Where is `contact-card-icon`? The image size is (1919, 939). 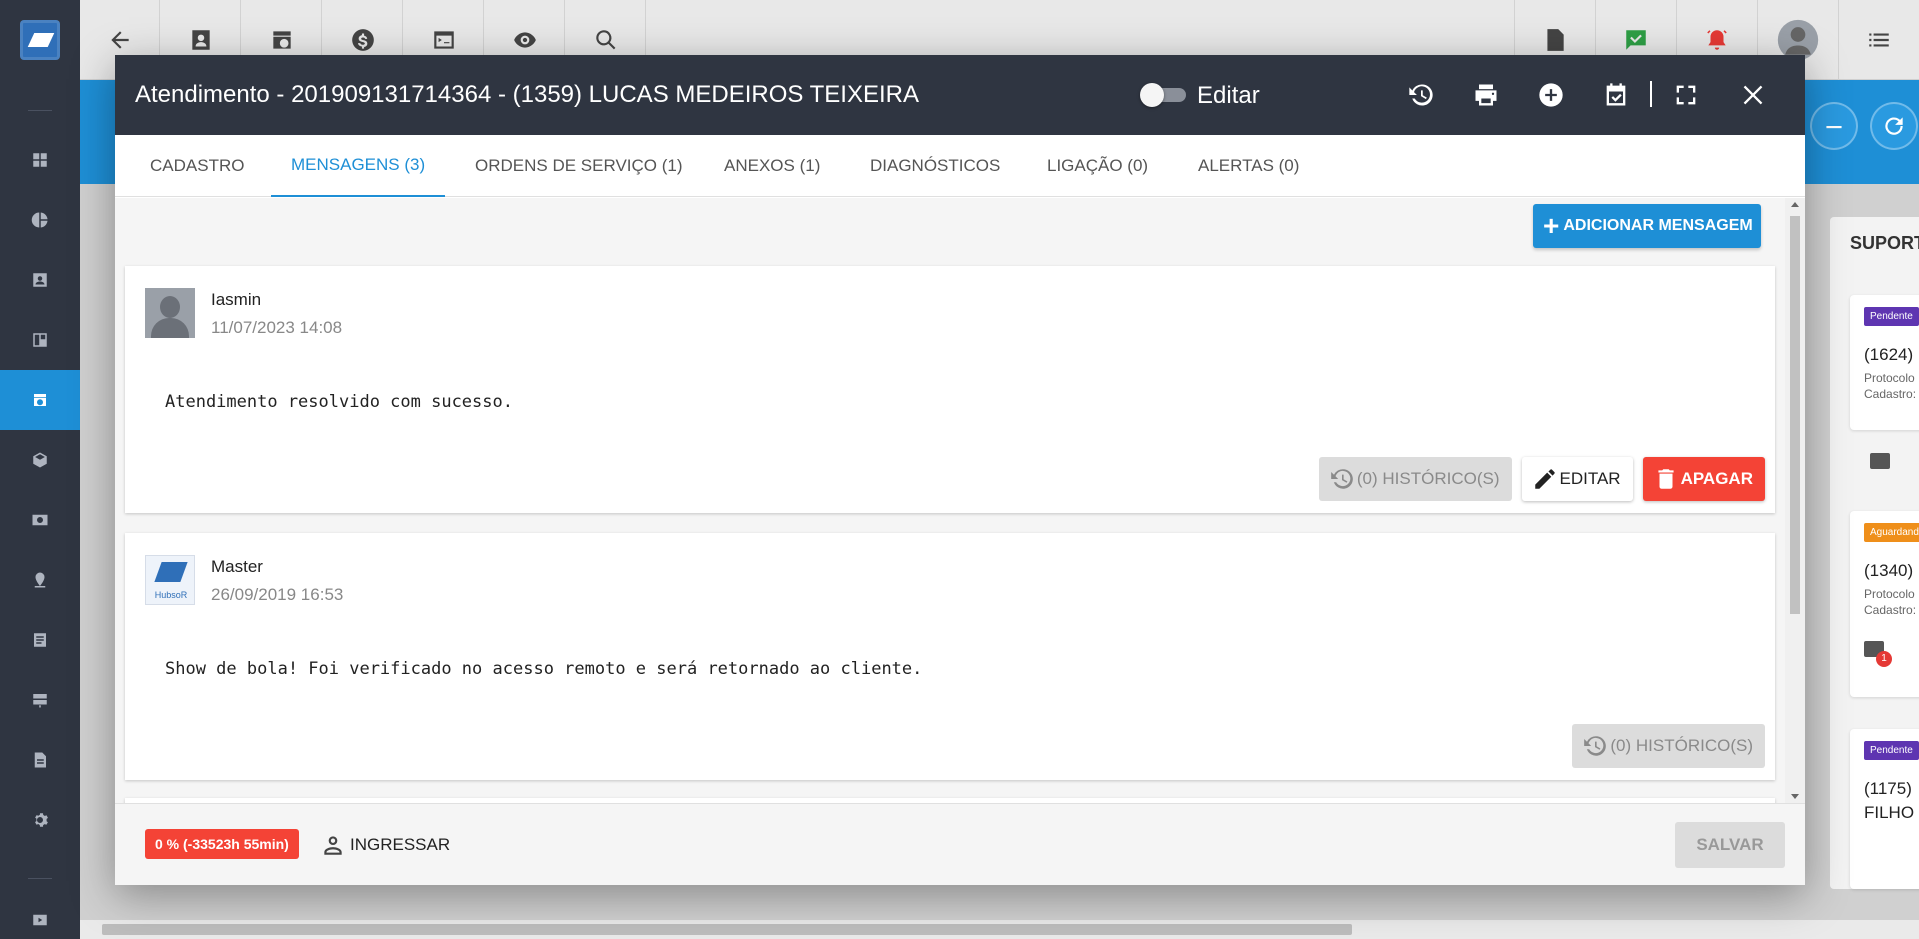 contact-card-icon is located at coordinates (40, 280).